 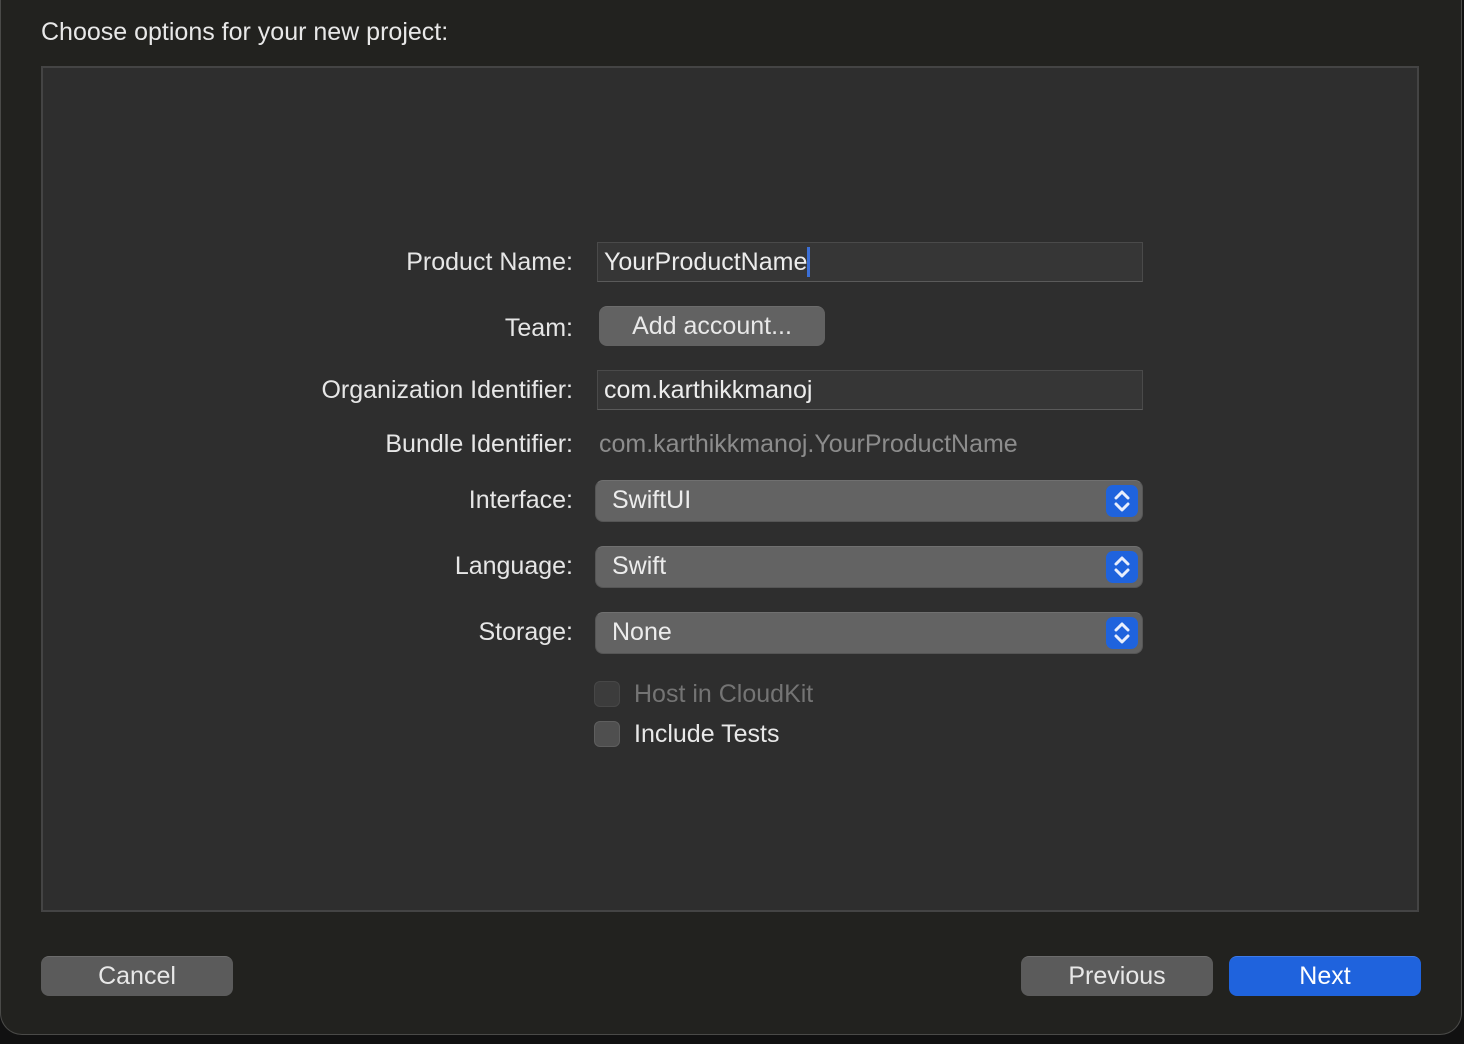 What do you see at coordinates (639, 566) in the screenshot?
I see `language-value: Swift` at bounding box center [639, 566].